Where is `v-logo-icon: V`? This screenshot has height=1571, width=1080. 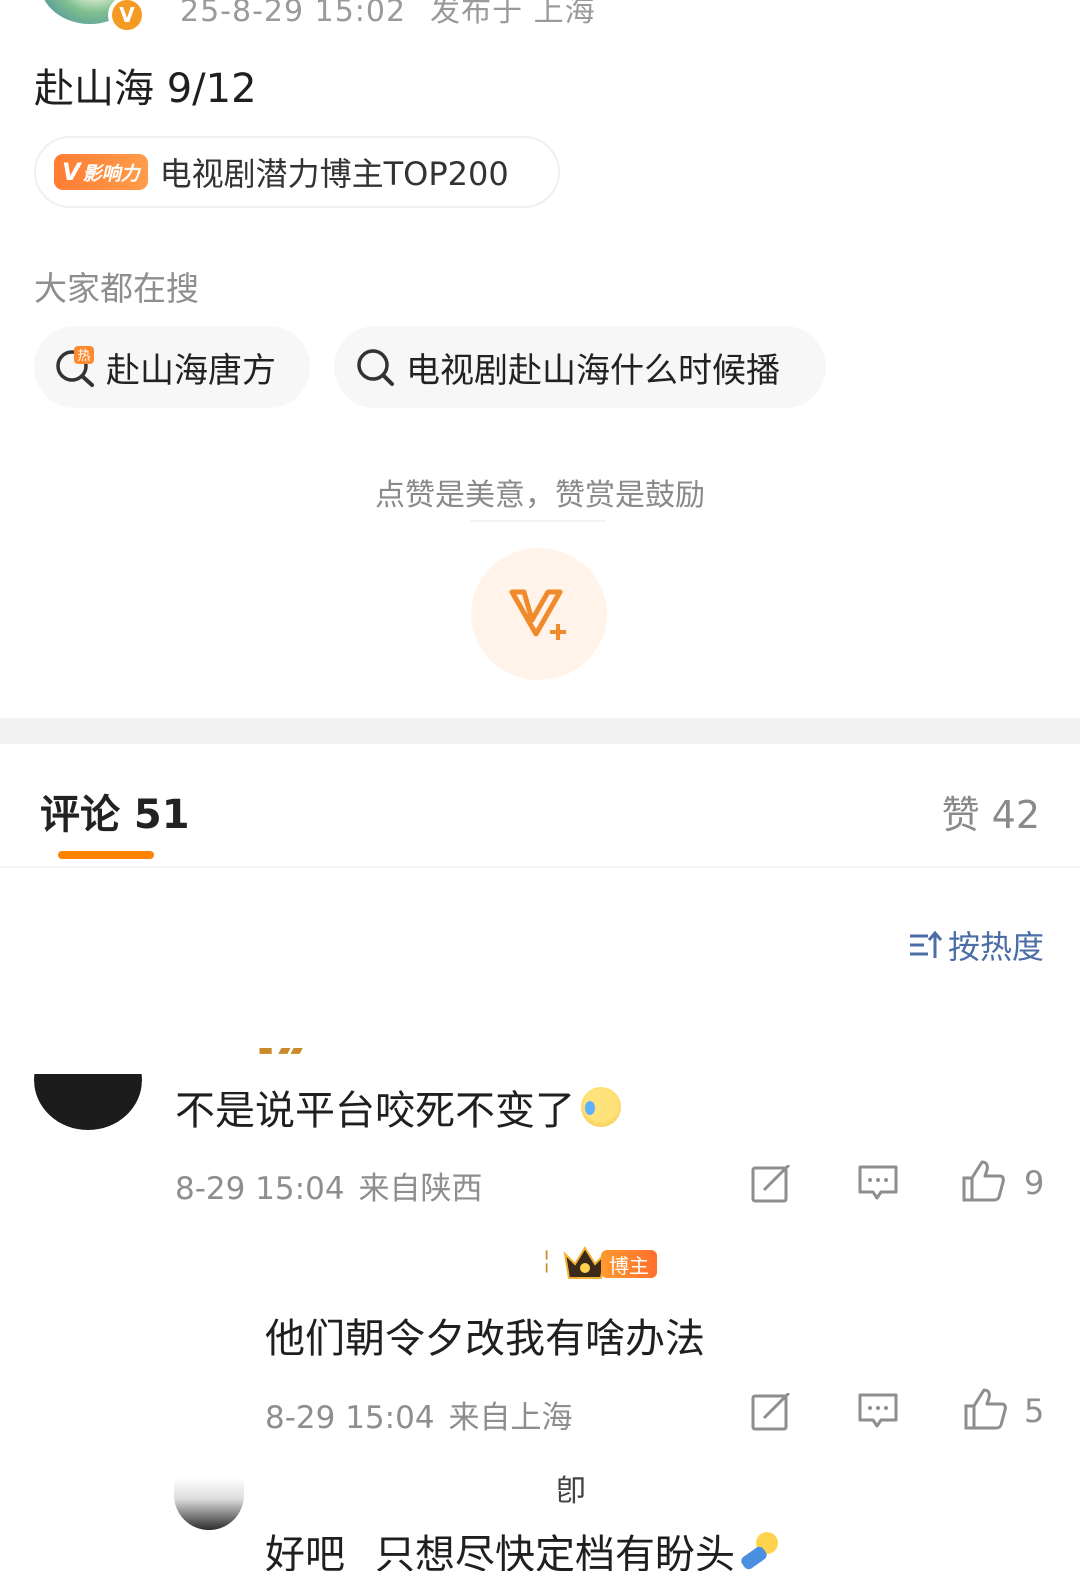 v-logo-icon: V is located at coordinates (71, 172).